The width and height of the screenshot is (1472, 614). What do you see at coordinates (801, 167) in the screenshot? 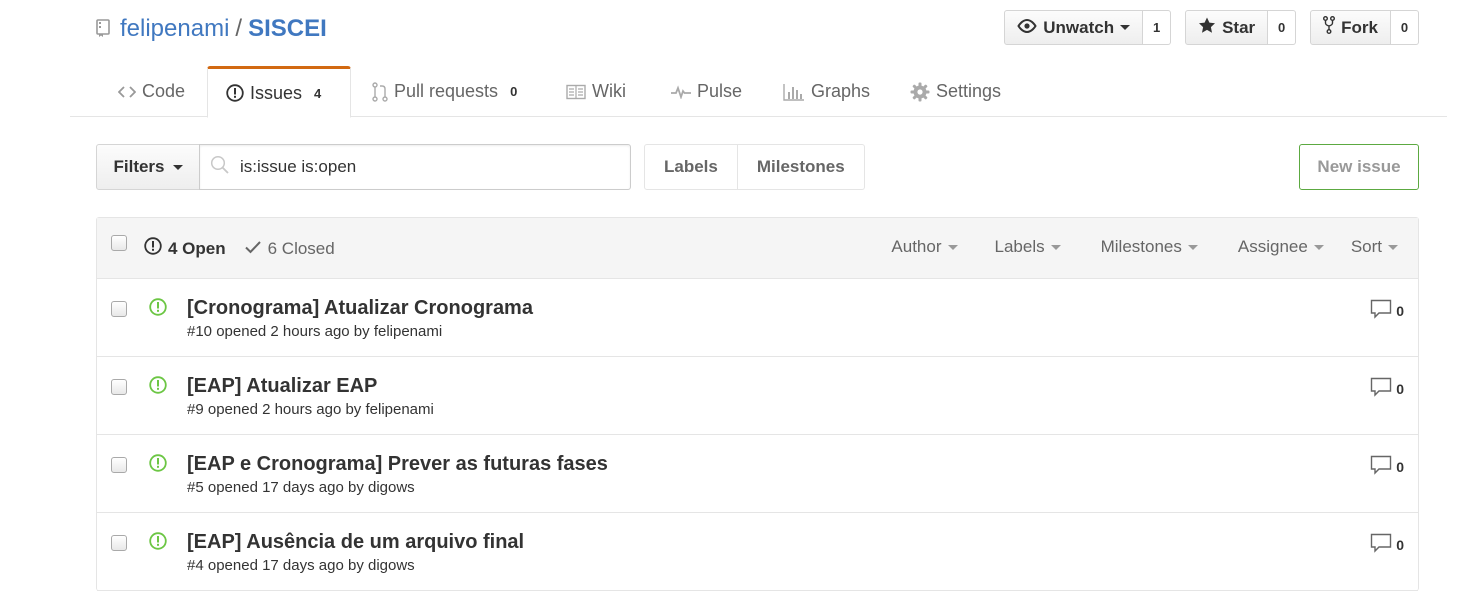
I see `milestones-button: Milestones` at bounding box center [801, 167].